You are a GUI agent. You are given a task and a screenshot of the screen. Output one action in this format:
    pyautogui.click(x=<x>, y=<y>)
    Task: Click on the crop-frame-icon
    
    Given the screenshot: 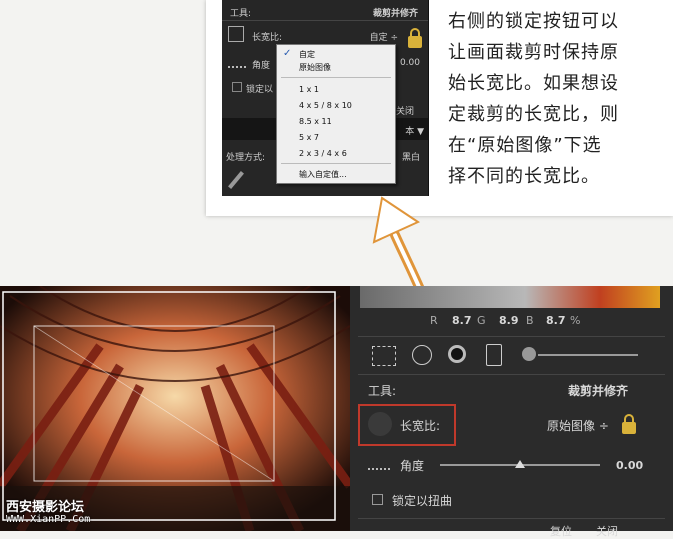 What is the action you would take?
    pyautogui.click(x=380, y=424)
    